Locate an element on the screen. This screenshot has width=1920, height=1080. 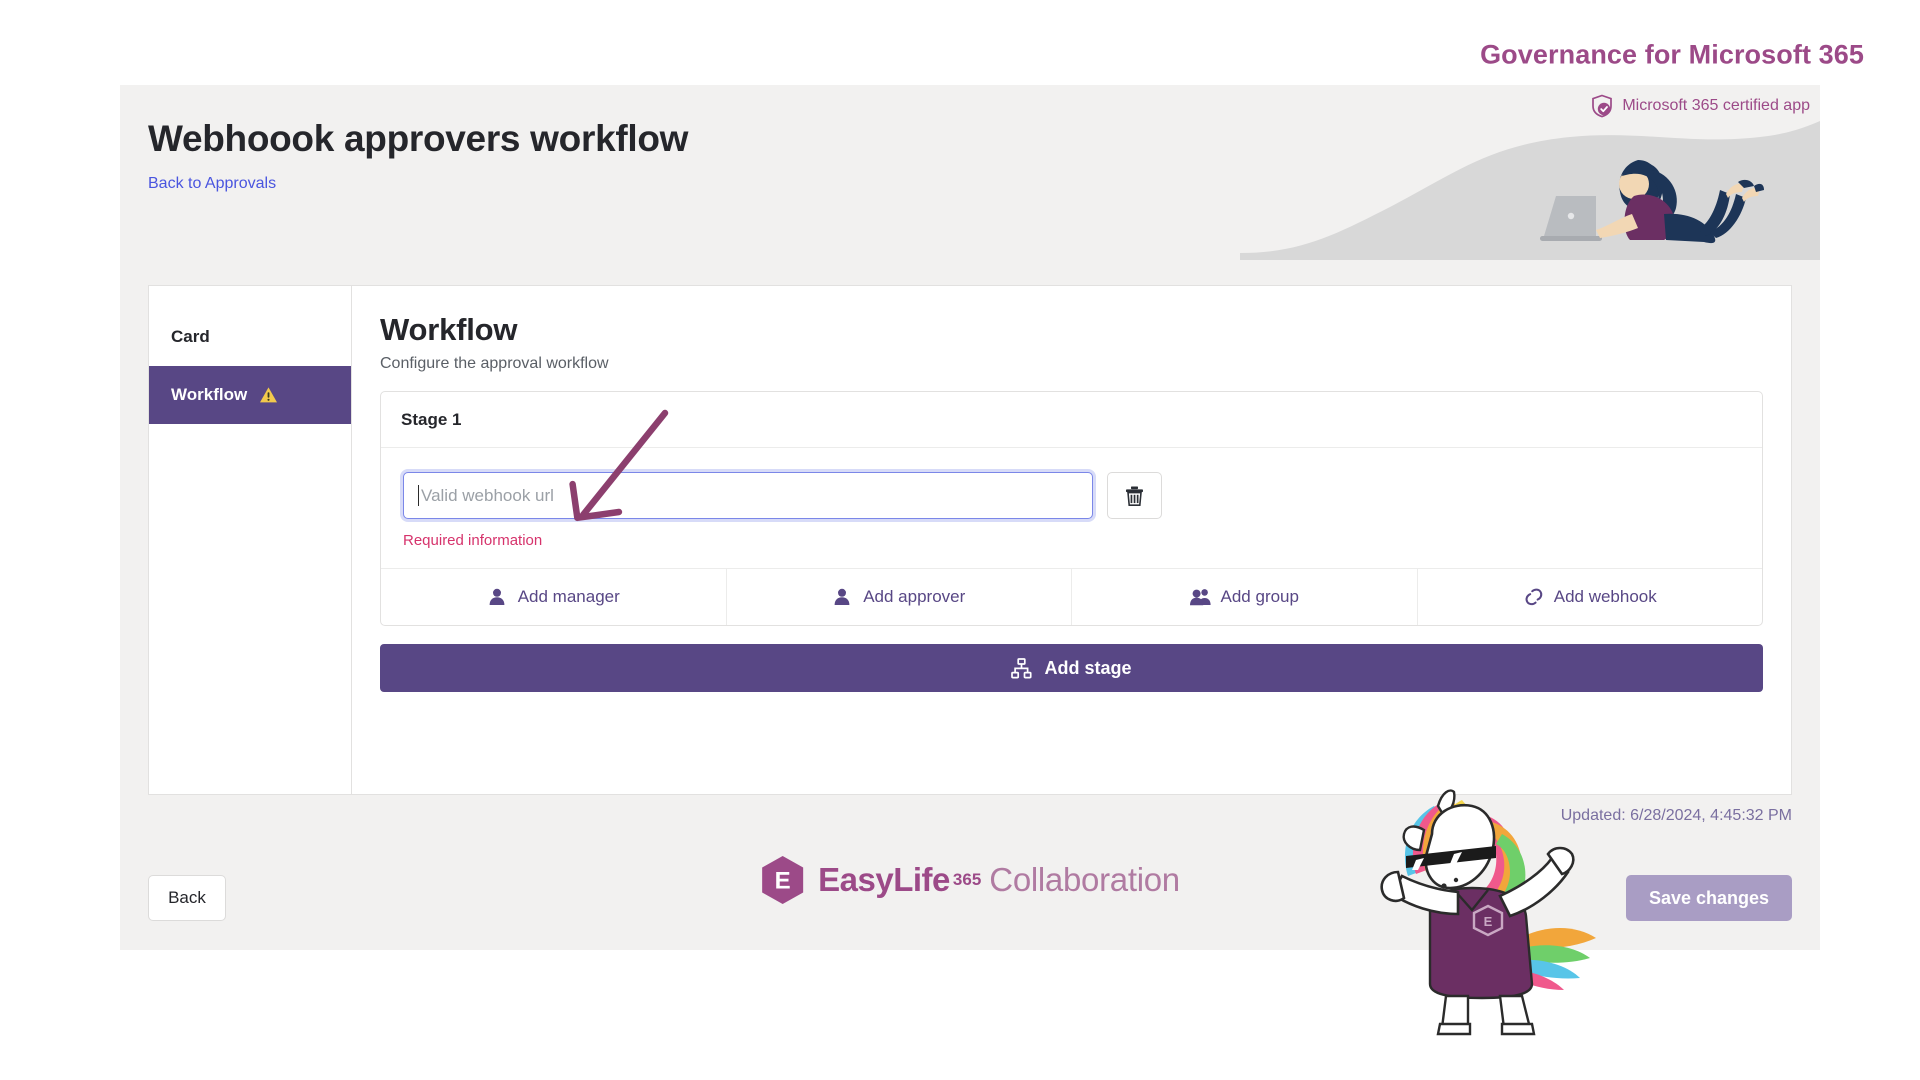
back-button: Back is located at coordinates (187, 898).